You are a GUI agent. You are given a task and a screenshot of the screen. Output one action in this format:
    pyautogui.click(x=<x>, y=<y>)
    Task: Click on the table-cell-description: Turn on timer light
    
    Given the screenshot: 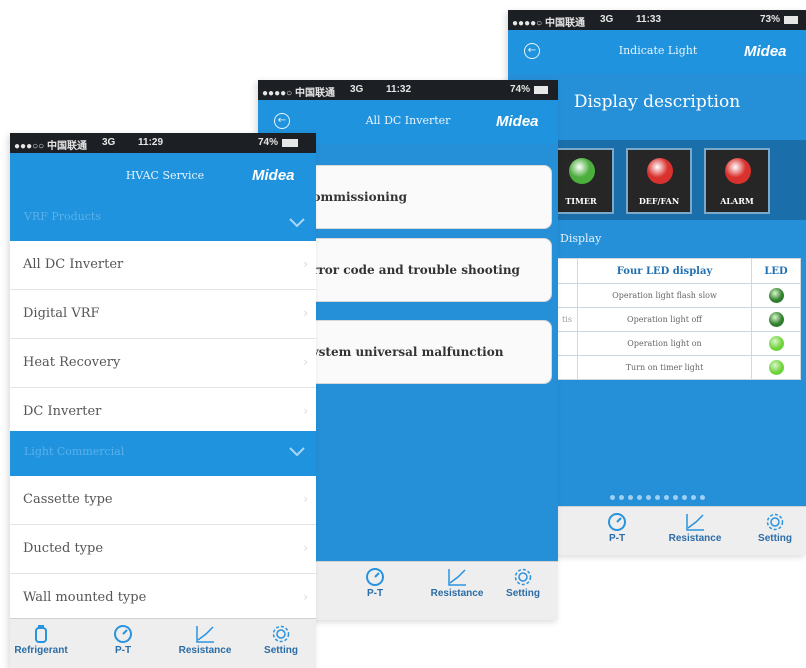 What is the action you would take?
    pyautogui.click(x=664, y=367)
    